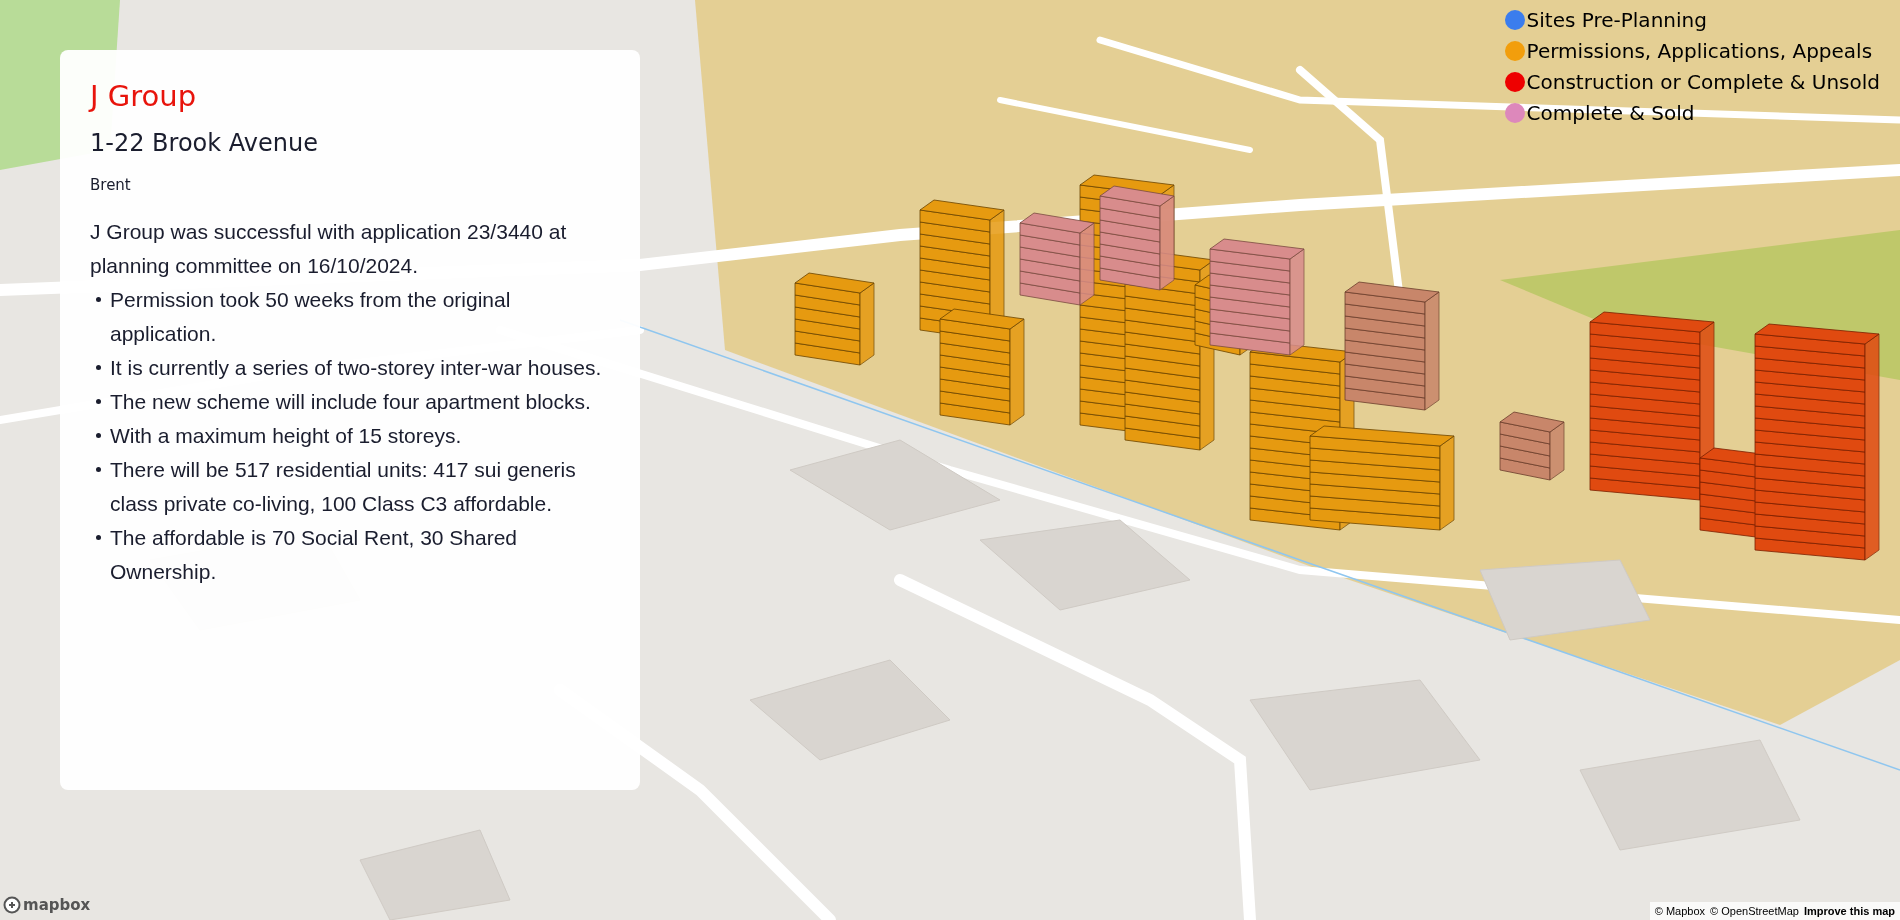 The image size is (1900, 920). What do you see at coordinates (1699, 51) in the screenshot?
I see `legend-label: Permissions, Applications, Appeals` at bounding box center [1699, 51].